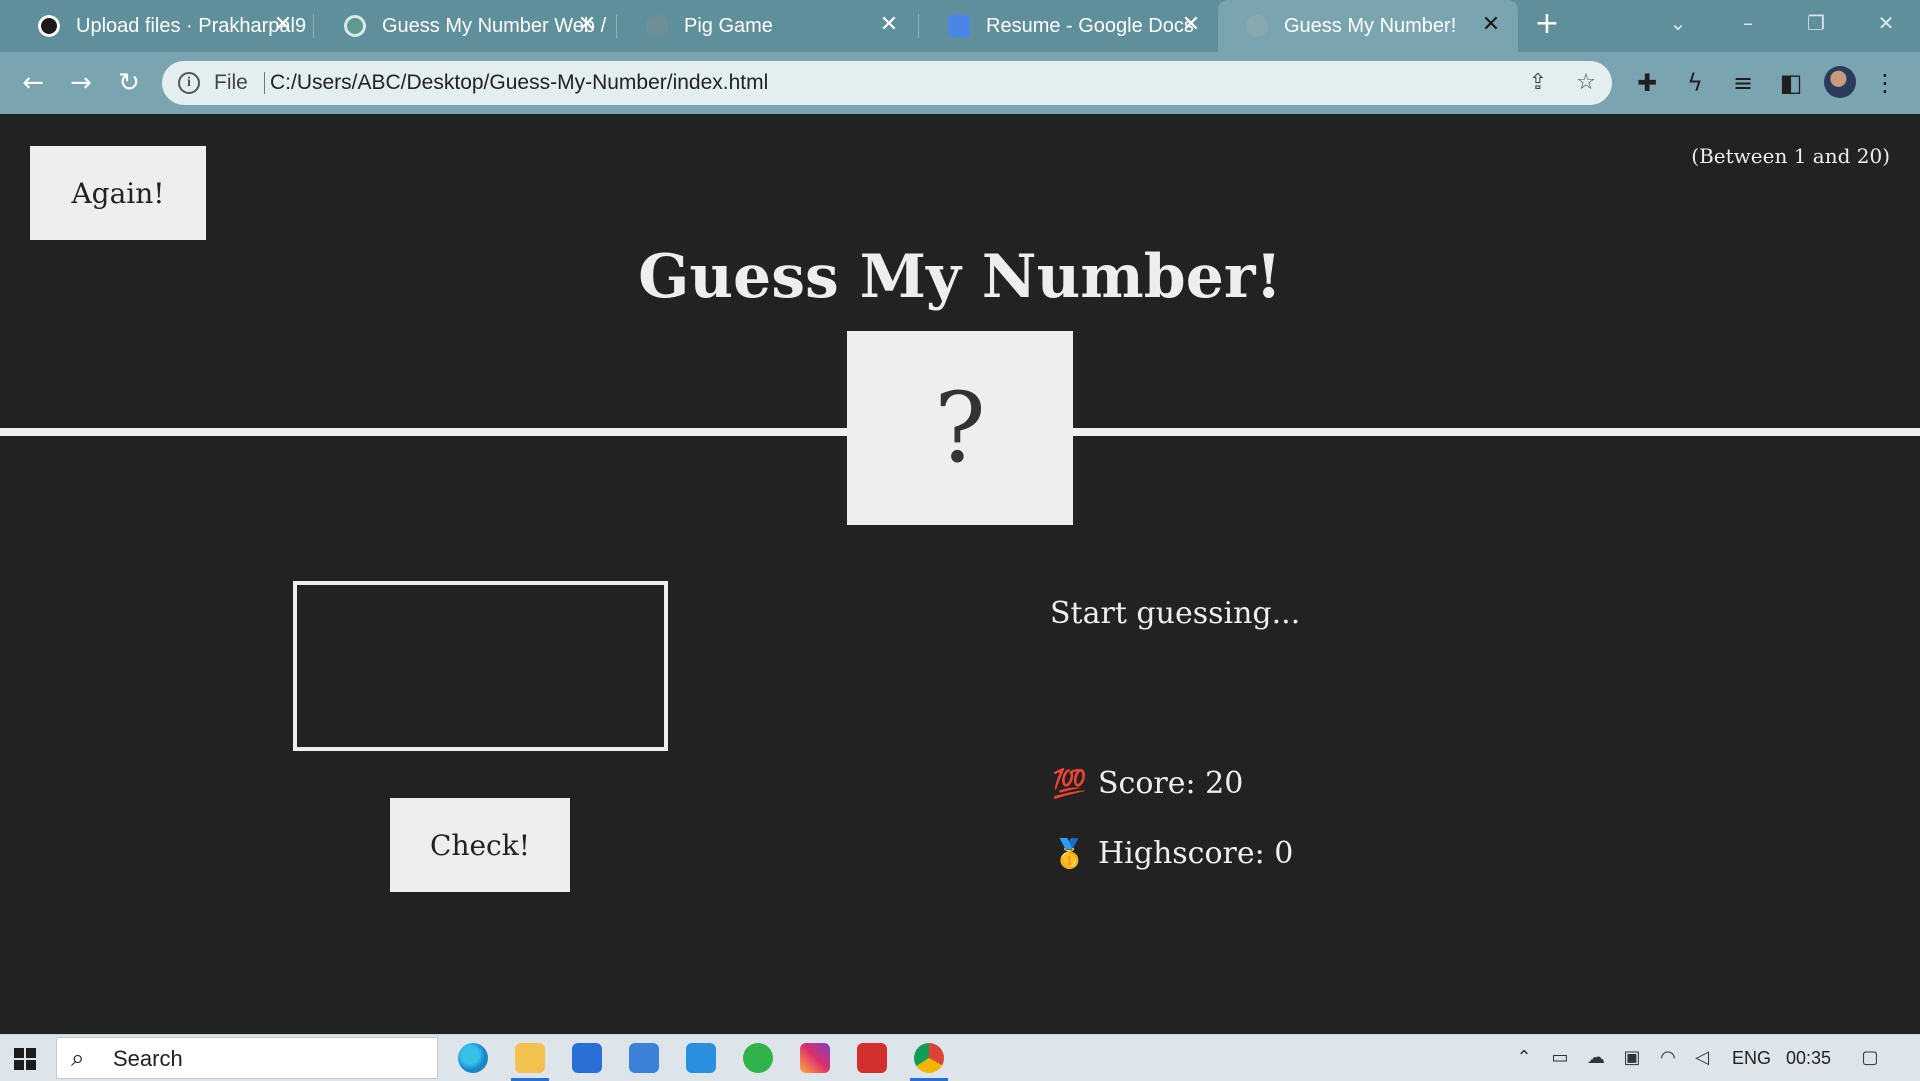  I want to click on tab-title: Guess My Number!, so click(1370, 25).